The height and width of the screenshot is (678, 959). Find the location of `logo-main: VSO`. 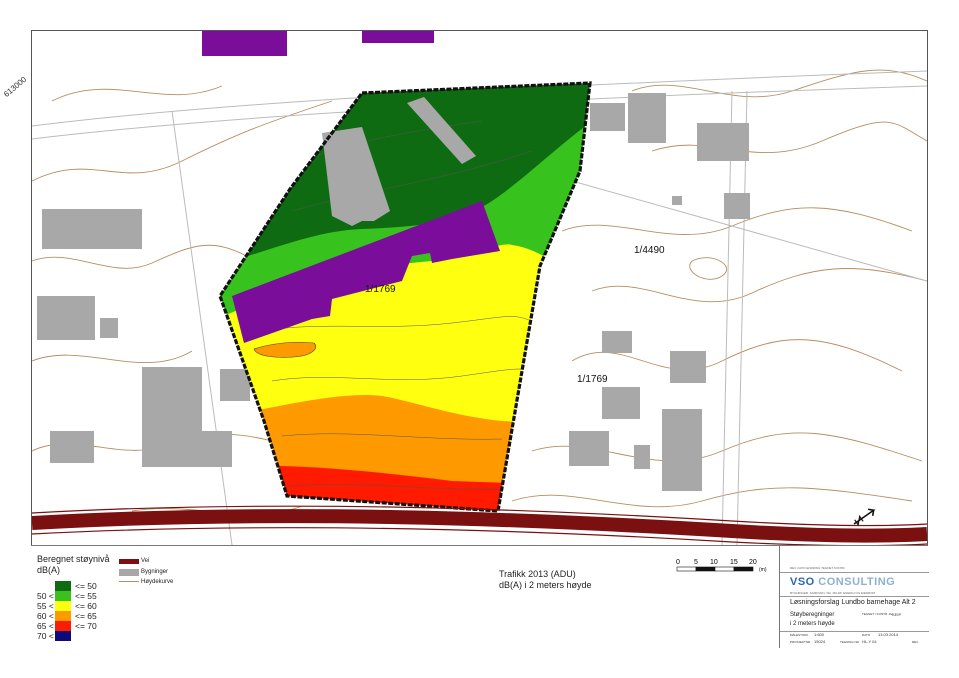

logo-main: VSO is located at coordinates (802, 582).